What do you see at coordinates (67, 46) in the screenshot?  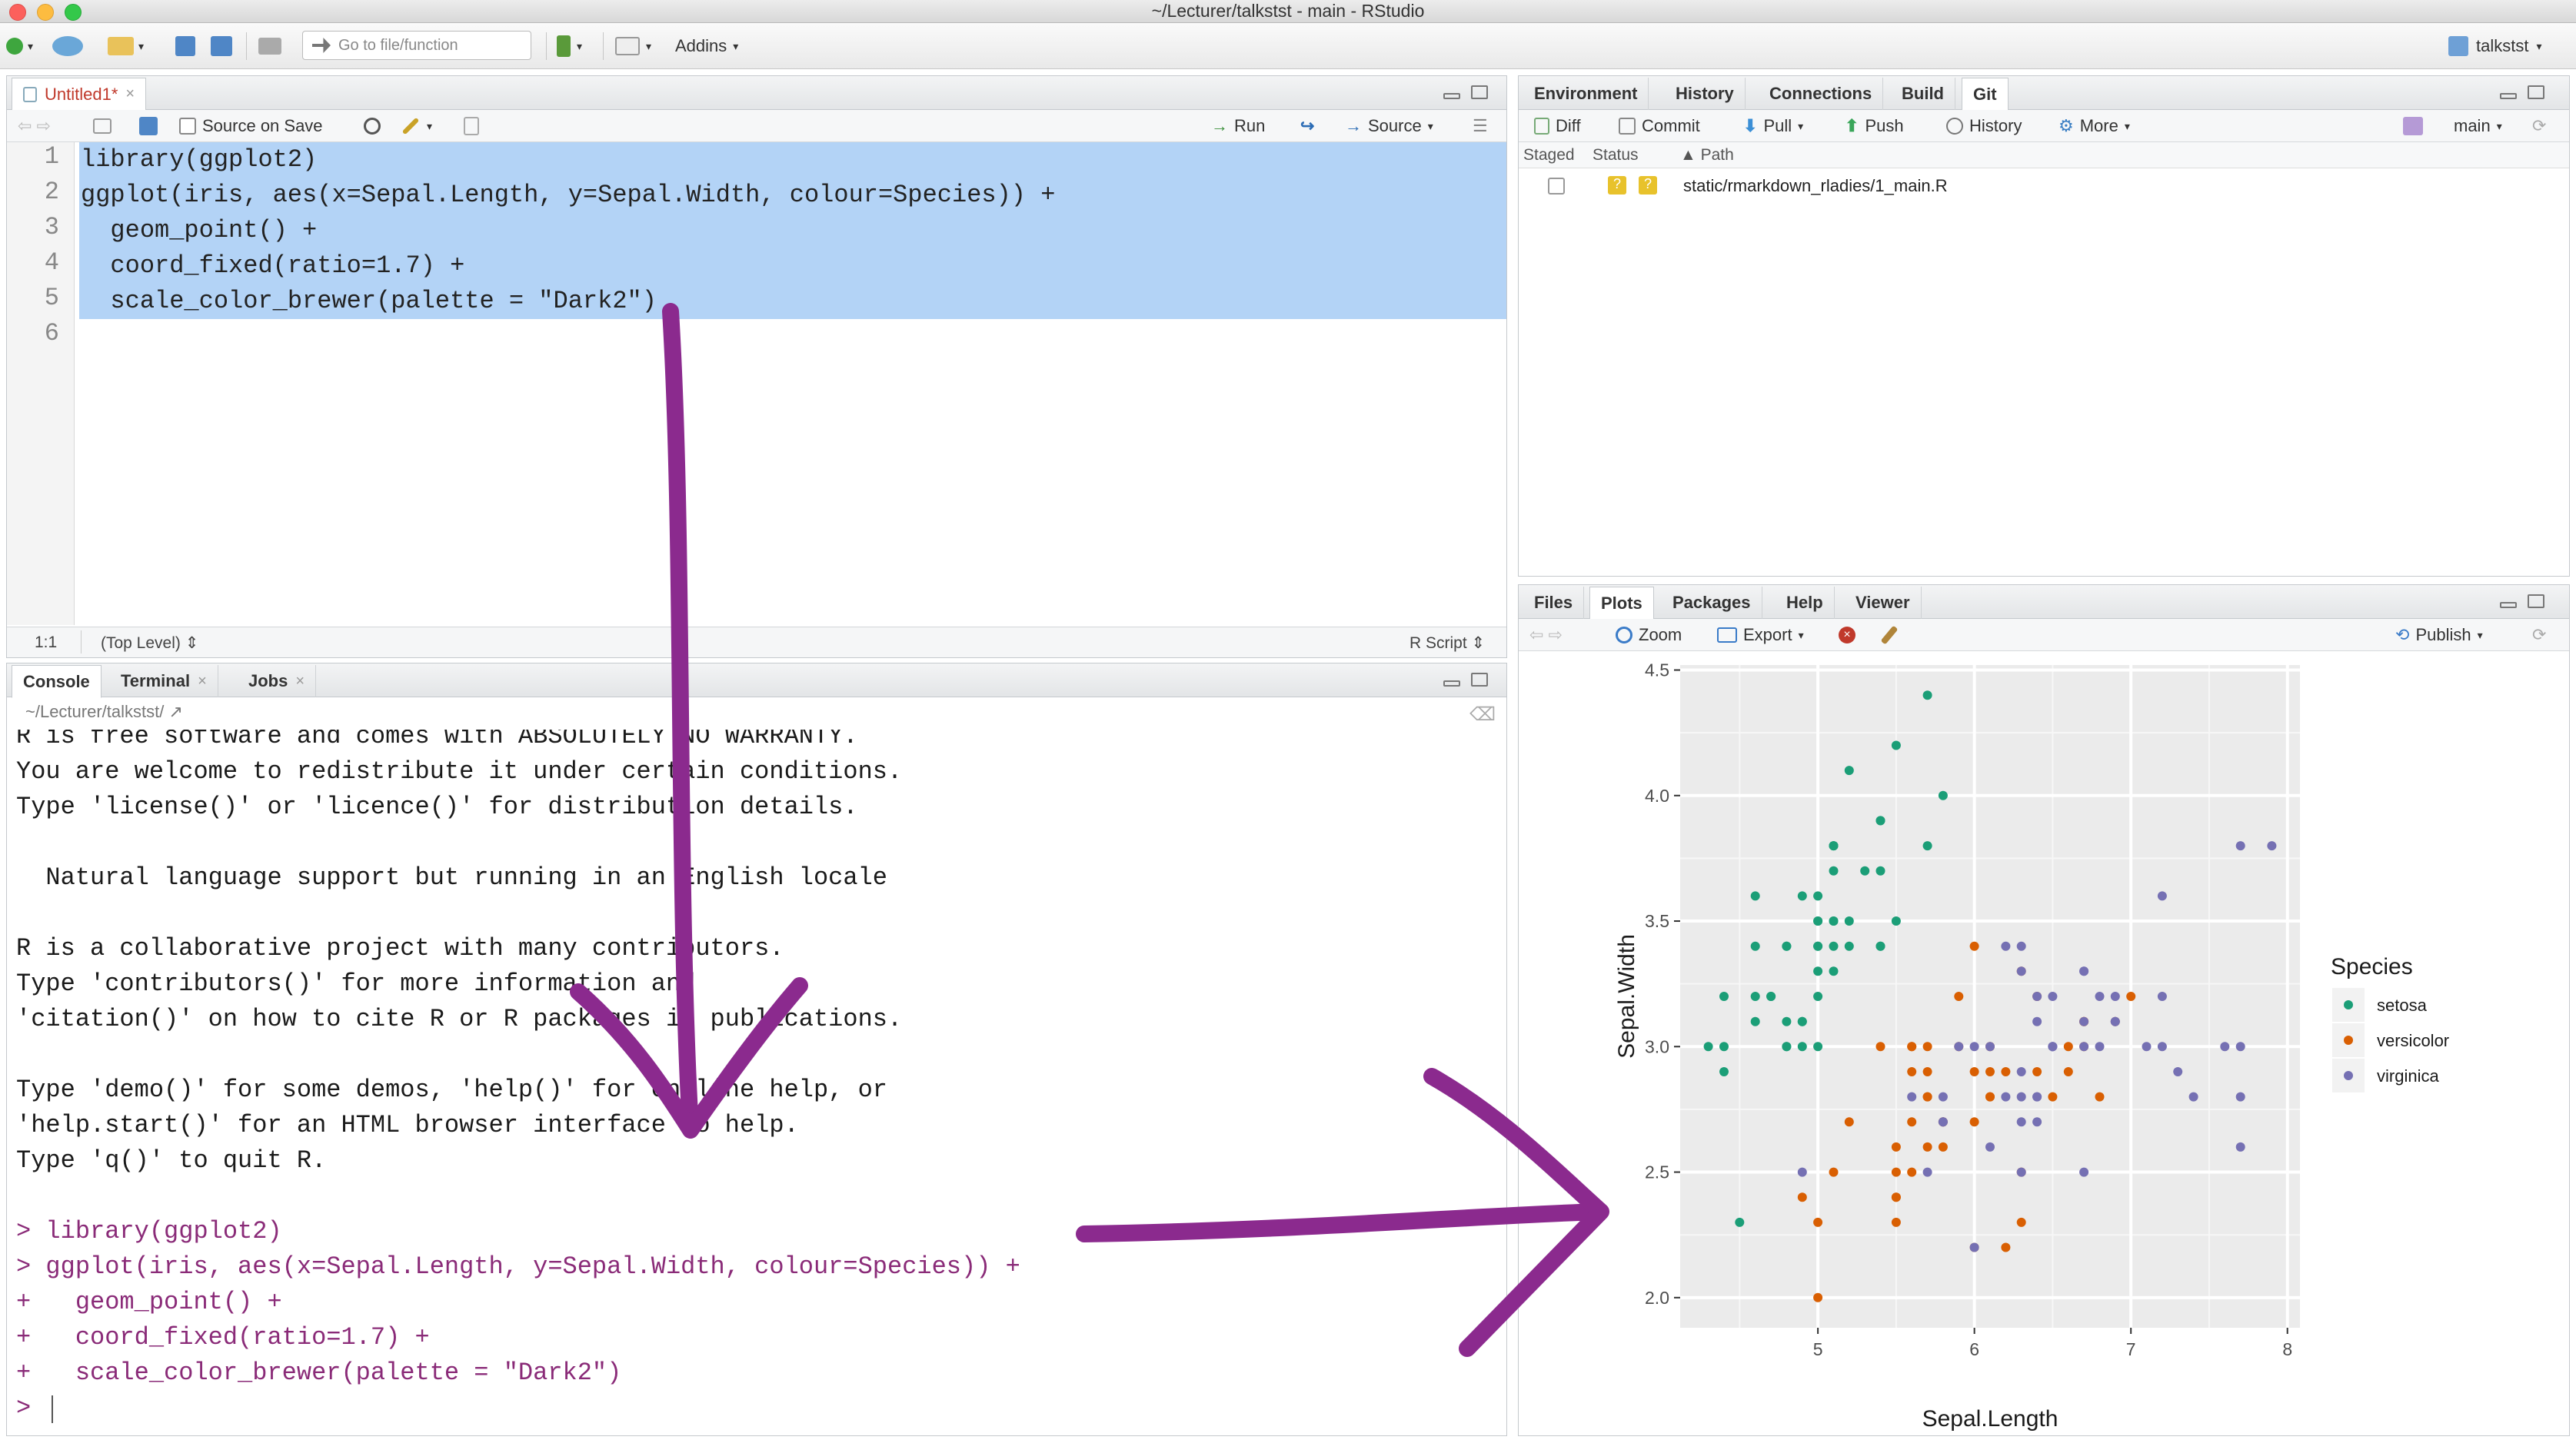 I see `new-project-button` at bounding box center [67, 46].